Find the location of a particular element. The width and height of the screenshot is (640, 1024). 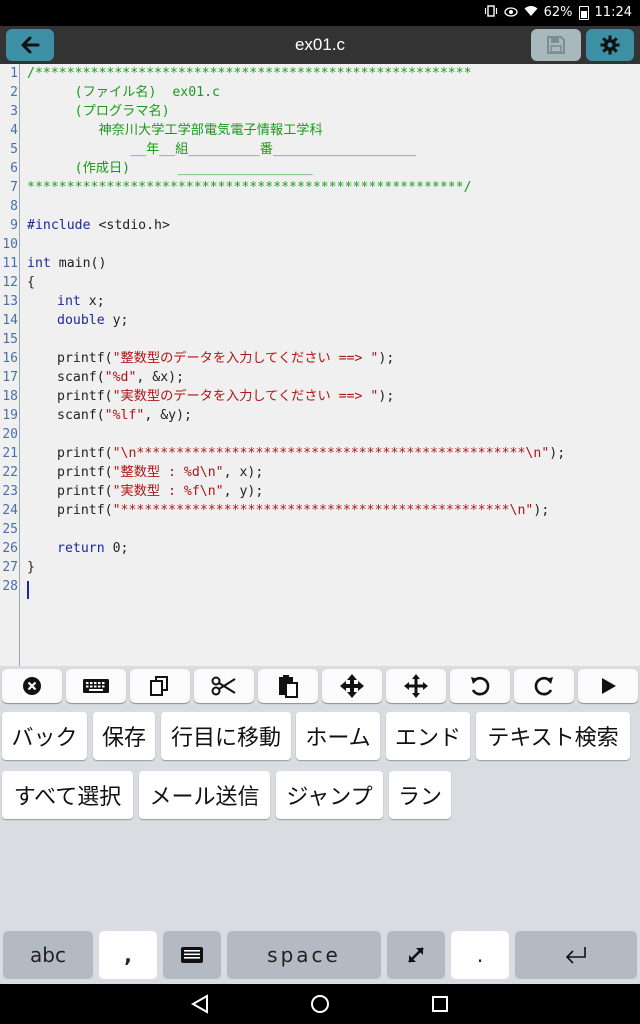

line-number: 7 is located at coordinates (14, 187).